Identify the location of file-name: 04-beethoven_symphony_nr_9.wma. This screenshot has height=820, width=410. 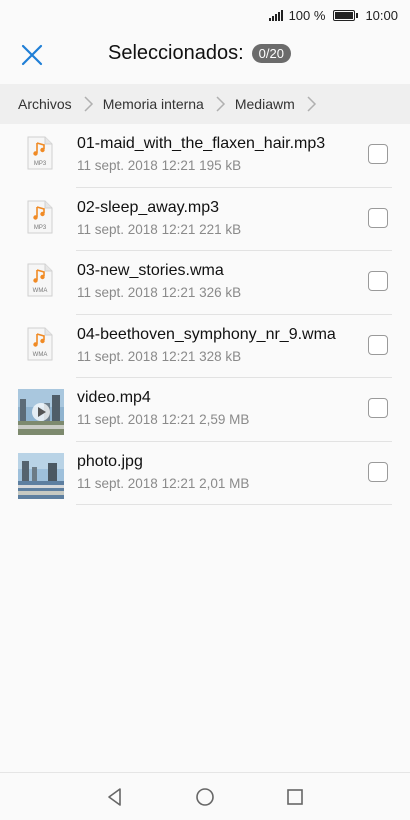
(206, 334).